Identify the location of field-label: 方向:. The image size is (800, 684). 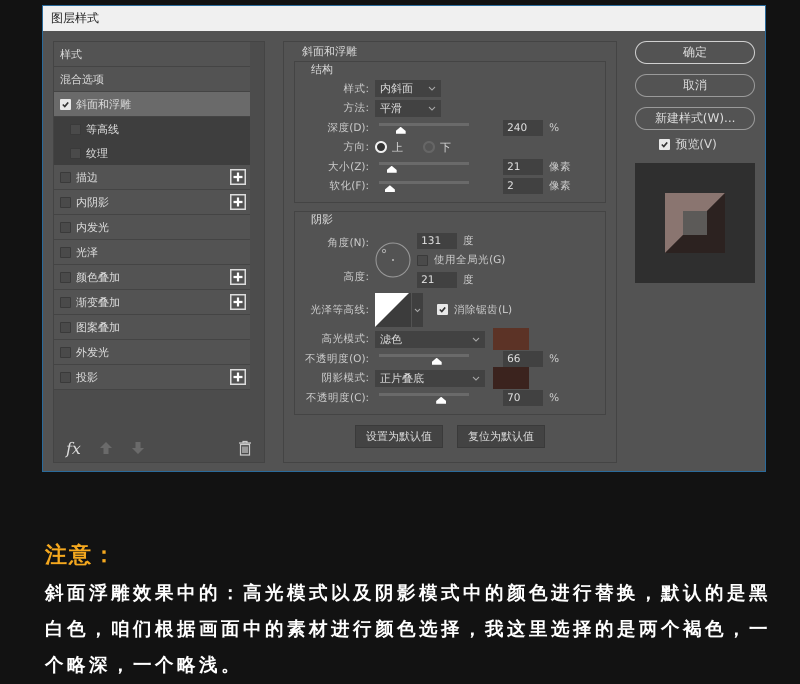
(356, 147).